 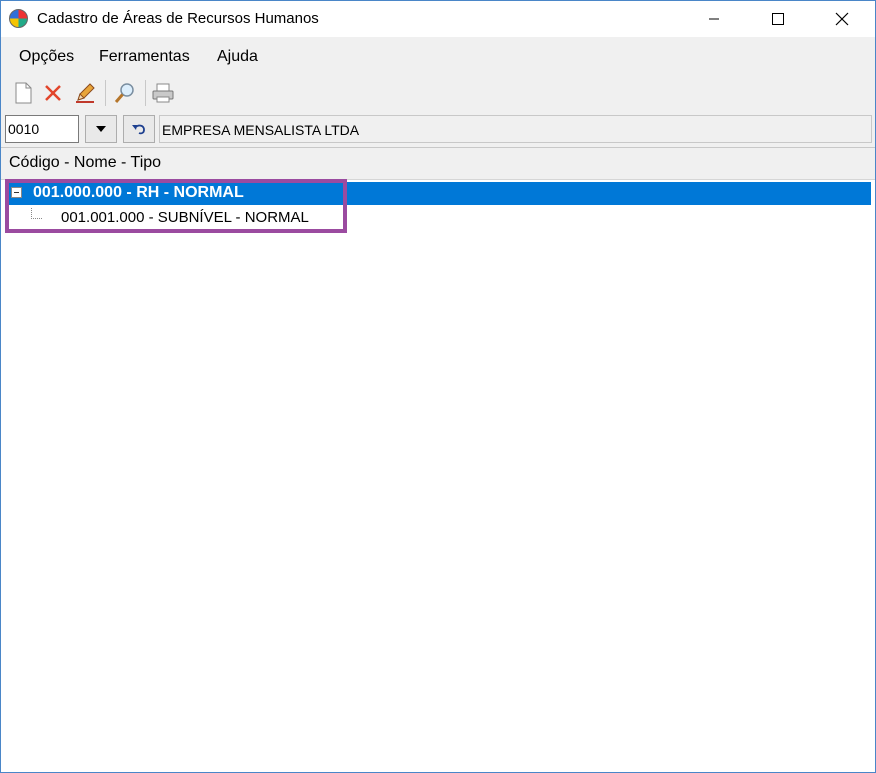 I want to click on menu-bar: Opções Ferramentas Ajuda, so click(x=438, y=56).